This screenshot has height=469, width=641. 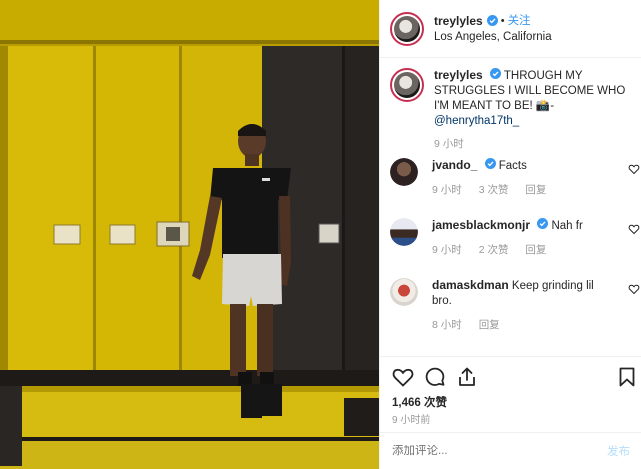 I want to click on comment-username: jamesblackmonjr, so click(x=481, y=225).